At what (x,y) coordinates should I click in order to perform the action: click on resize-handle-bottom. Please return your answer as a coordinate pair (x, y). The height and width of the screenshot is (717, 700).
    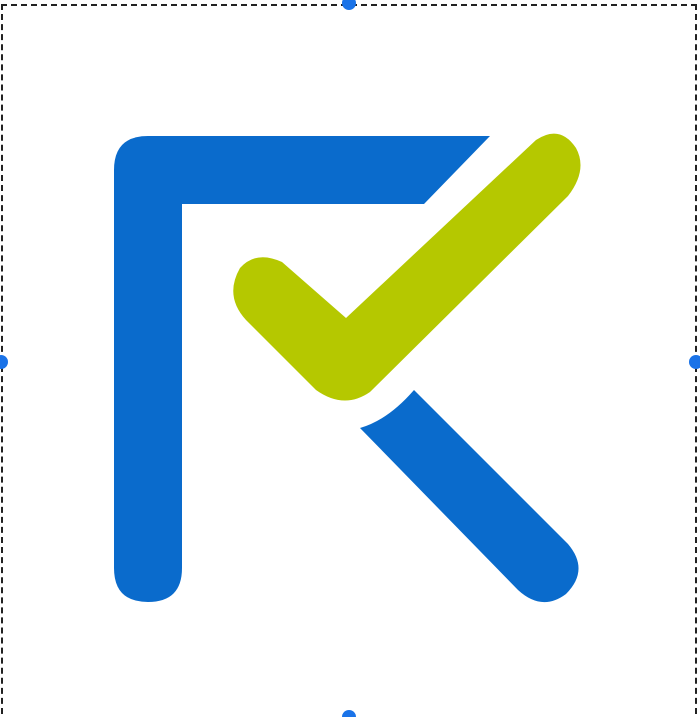
    Looking at the image, I should click on (349, 713).